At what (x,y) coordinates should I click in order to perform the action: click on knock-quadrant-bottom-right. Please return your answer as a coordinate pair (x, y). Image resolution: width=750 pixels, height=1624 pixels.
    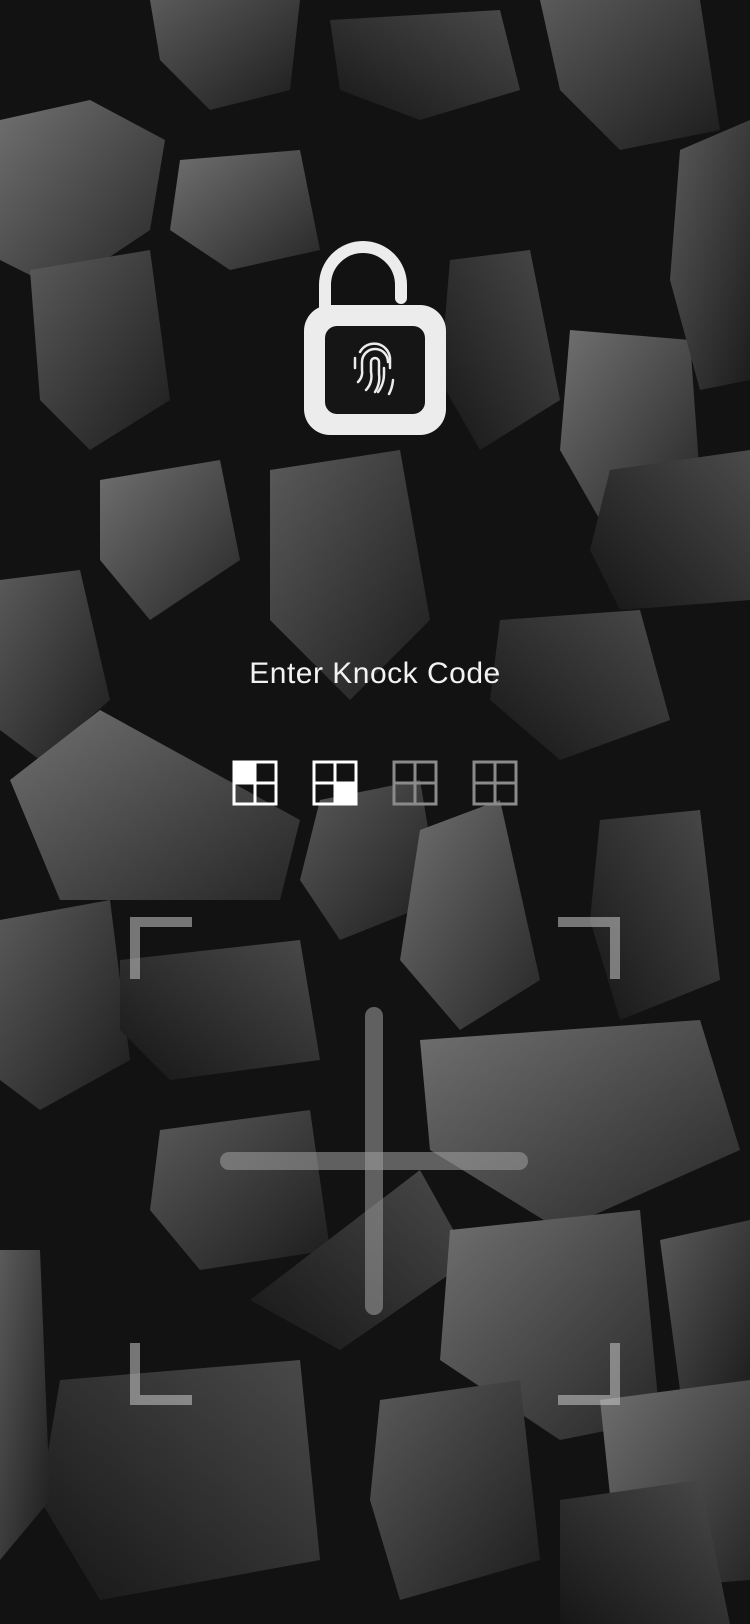
    Looking at the image, I should click on (497, 1283).